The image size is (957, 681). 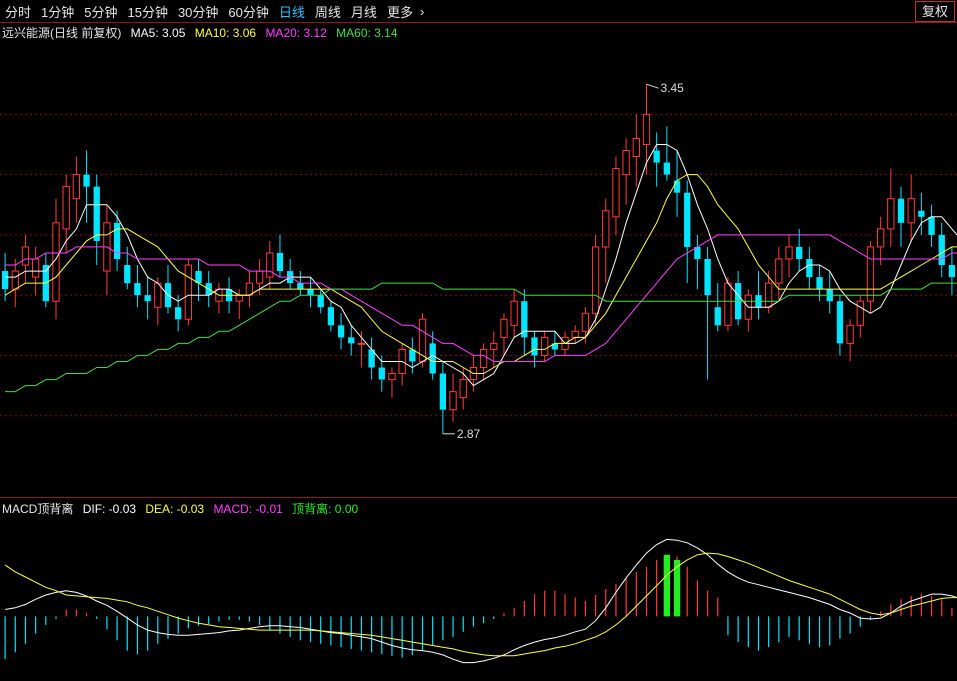 What do you see at coordinates (667, 585) in the screenshot?
I see `divergence-bar` at bounding box center [667, 585].